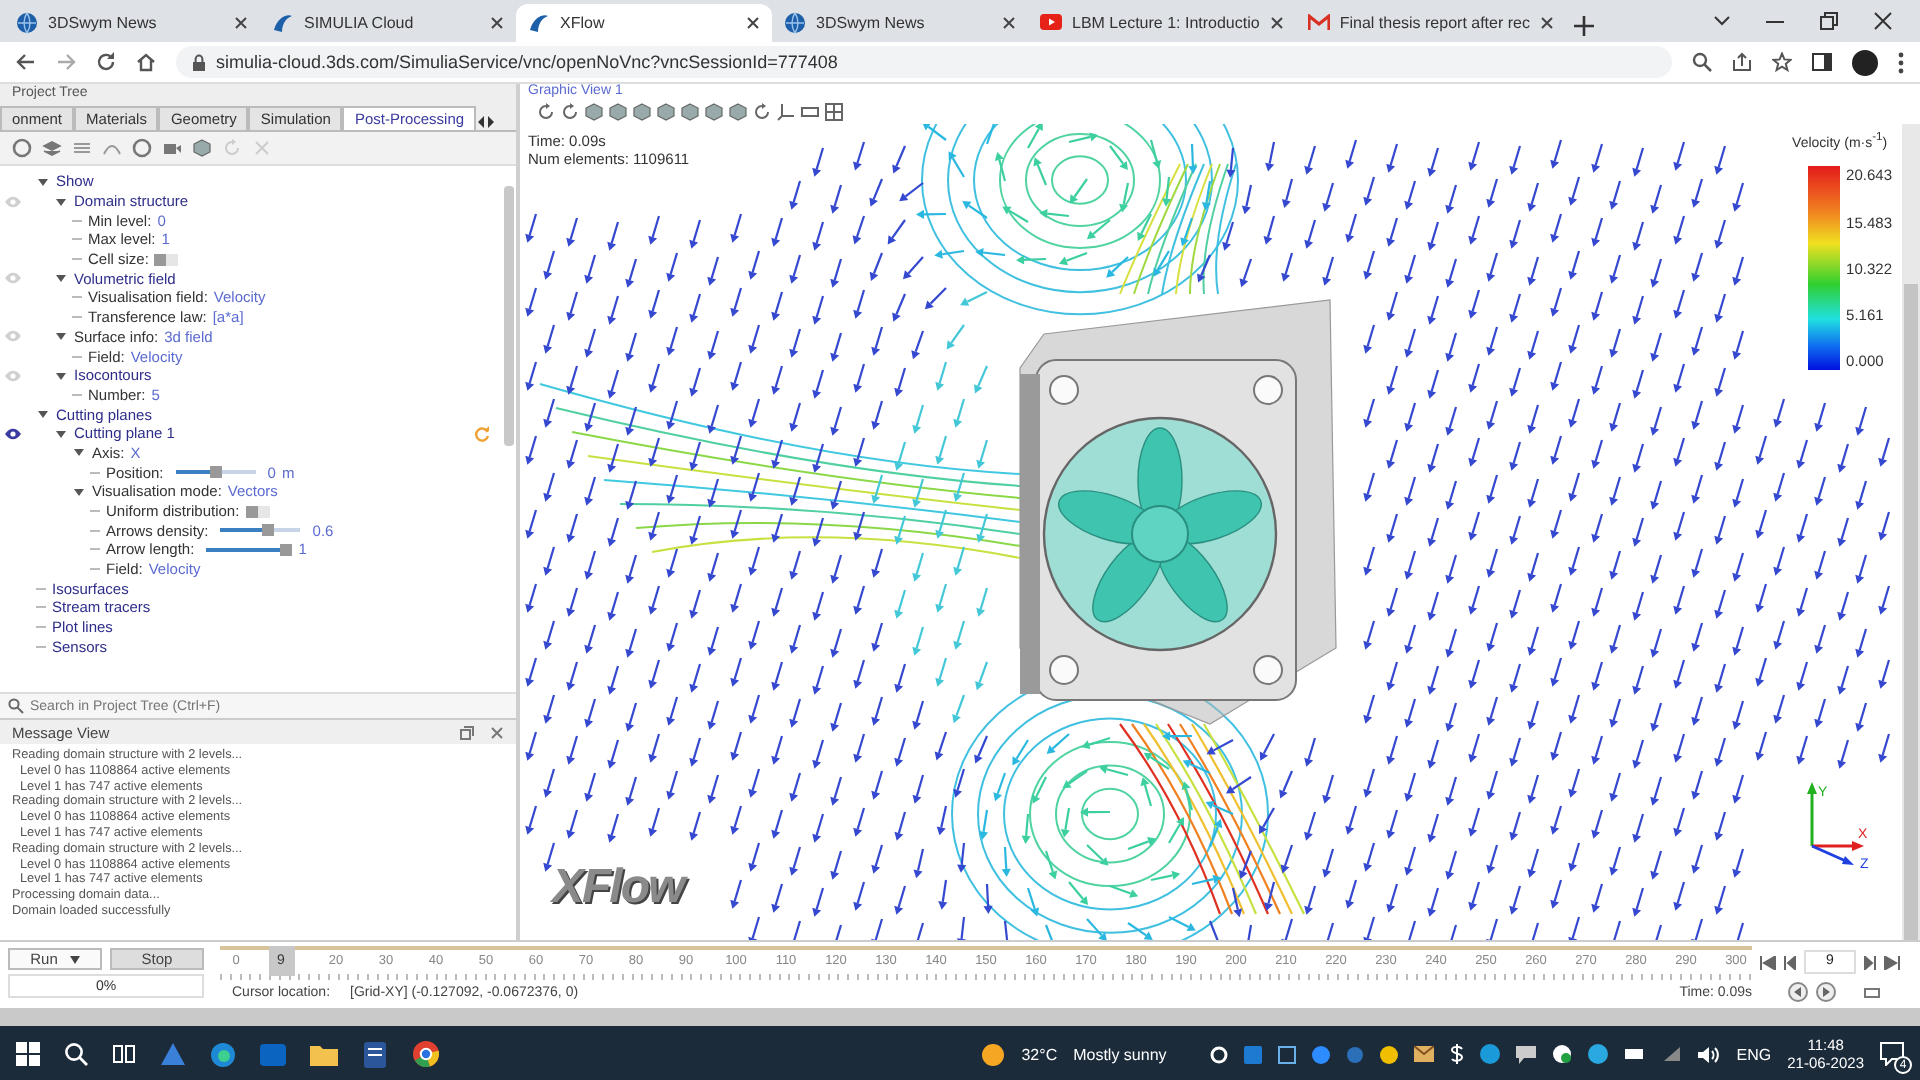 This screenshot has width=1920, height=1080. What do you see at coordinates (834, 112) in the screenshot?
I see `grid-icon` at bounding box center [834, 112].